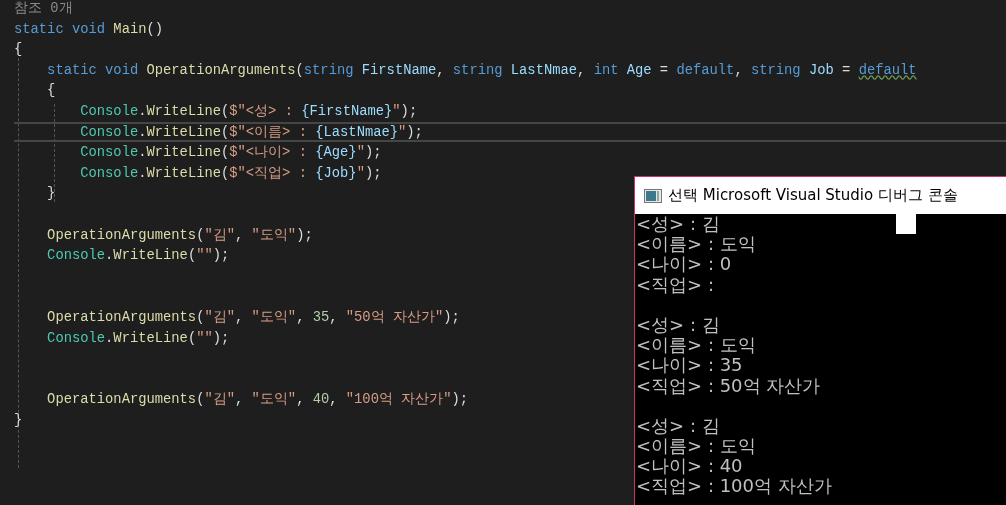 Image resolution: width=1006 pixels, height=505 pixels. Describe the element at coordinates (653, 195) in the screenshot. I see `console-app-icon` at that location.